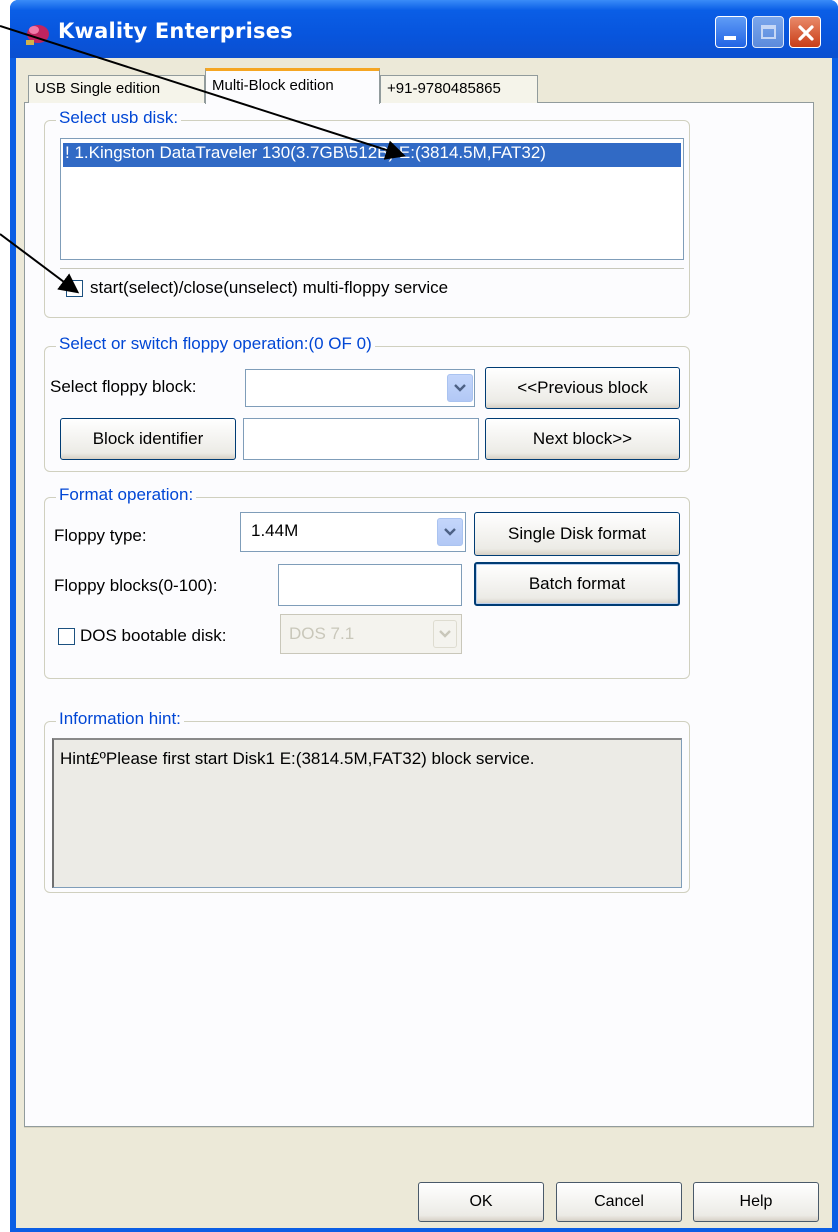  What do you see at coordinates (40, 263) in the screenshot?
I see `annotation-arrow-checkbox` at bounding box center [40, 263].